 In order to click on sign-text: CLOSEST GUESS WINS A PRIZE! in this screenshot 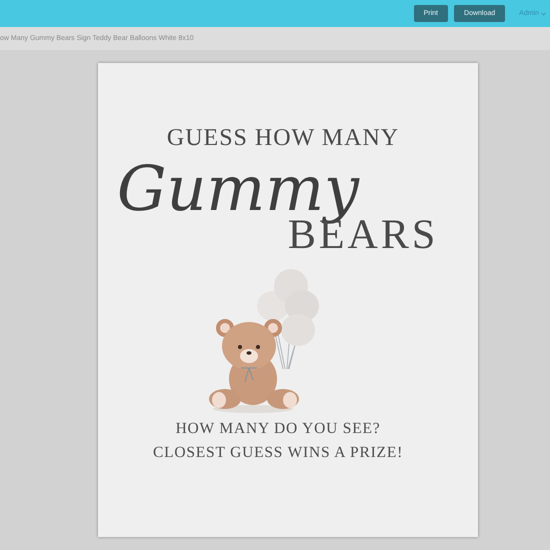, I will do `click(278, 453)`.